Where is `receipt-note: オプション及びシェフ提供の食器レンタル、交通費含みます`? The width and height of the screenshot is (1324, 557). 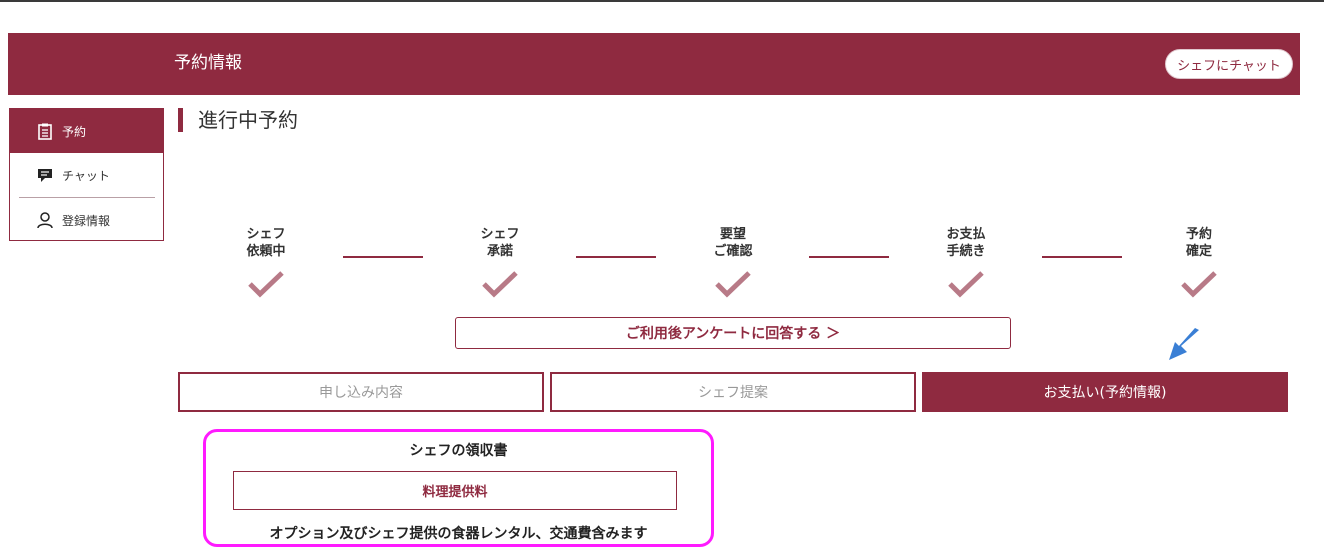
receipt-note: オプション及びシェフ提供の食器レンタル、交通費含みます is located at coordinates (458, 534).